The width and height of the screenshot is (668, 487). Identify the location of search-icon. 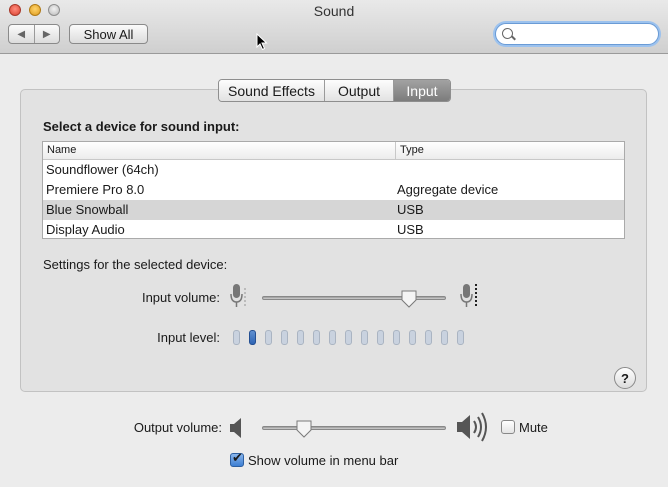
(507, 33).